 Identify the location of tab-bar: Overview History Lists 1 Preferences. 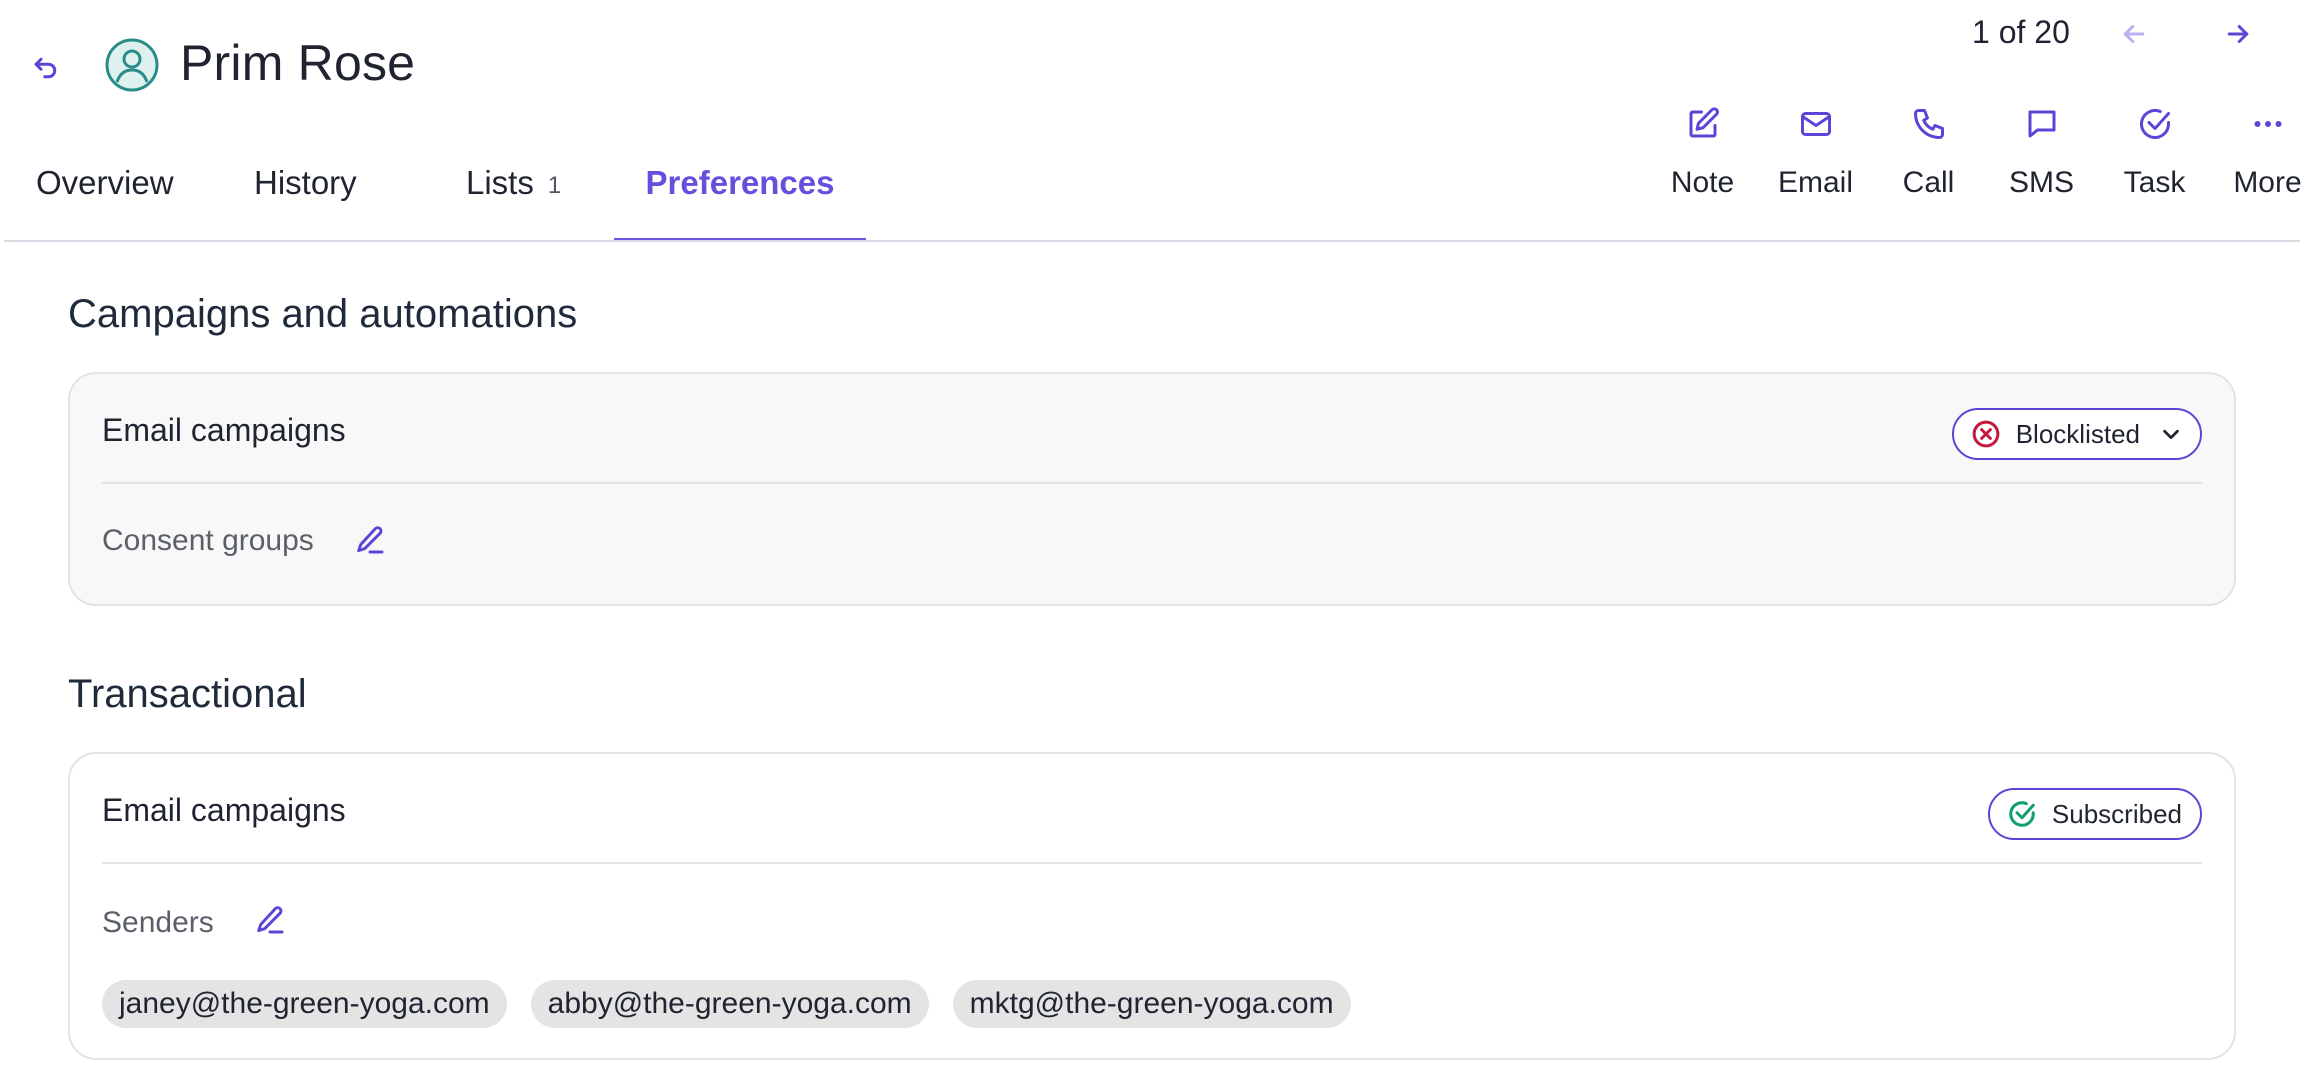
(435, 196).